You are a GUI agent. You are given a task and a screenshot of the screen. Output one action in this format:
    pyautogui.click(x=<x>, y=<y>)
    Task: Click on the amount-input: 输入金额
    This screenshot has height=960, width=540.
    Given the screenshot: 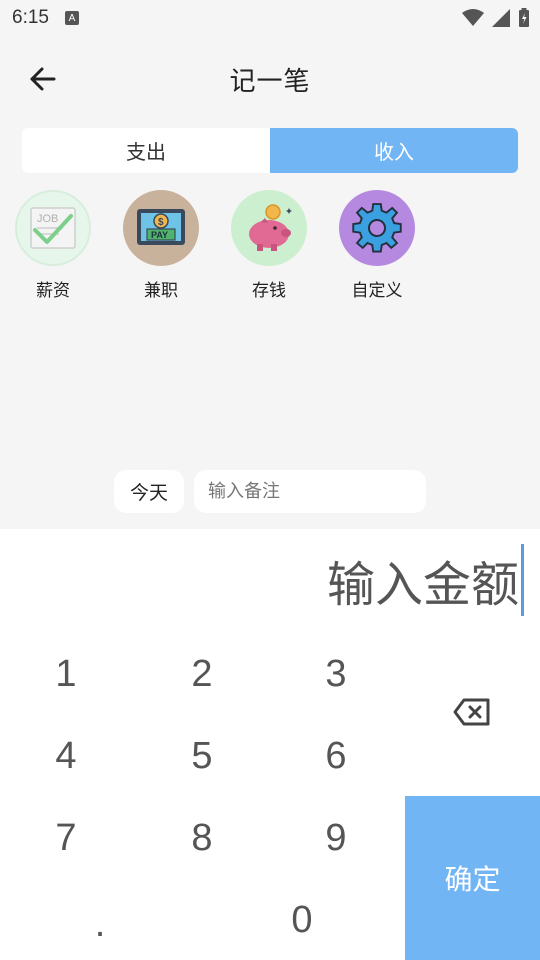 What is the action you would take?
    pyautogui.click(x=425, y=580)
    